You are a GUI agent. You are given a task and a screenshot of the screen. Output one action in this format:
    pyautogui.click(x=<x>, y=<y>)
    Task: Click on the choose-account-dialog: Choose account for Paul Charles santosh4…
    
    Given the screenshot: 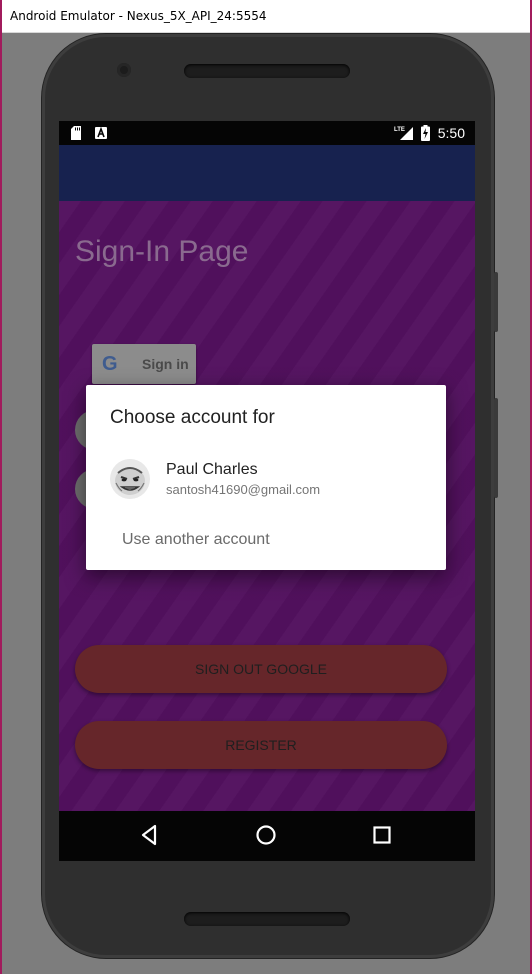 What is the action you would take?
    pyautogui.click(x=266, y=477)
    